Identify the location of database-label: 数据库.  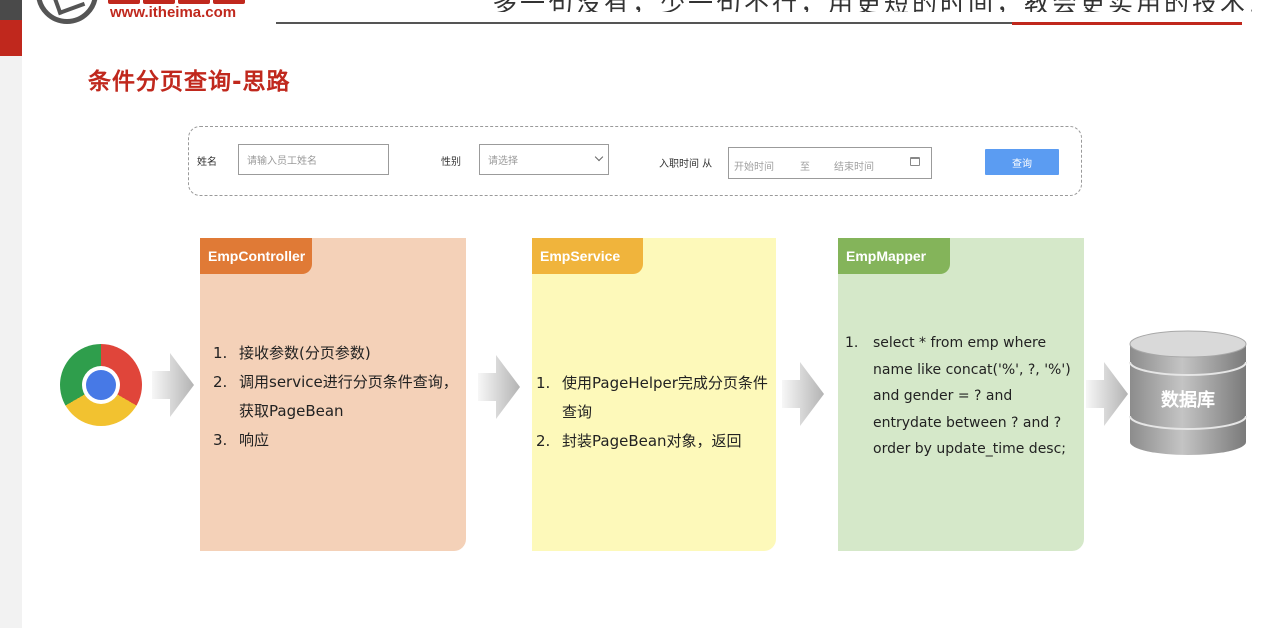
(1188, 400).